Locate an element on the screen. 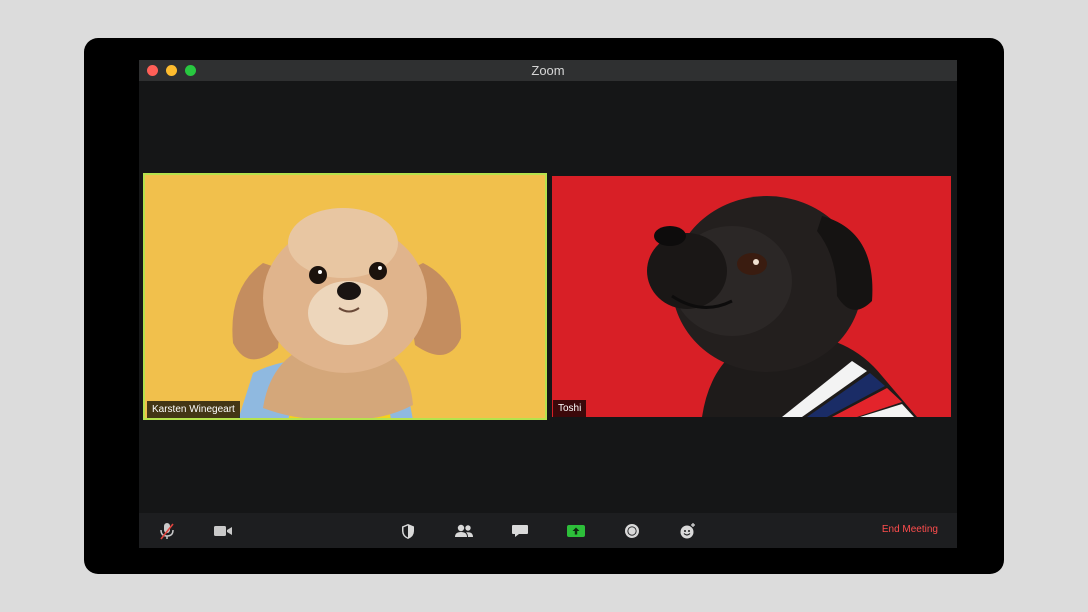 This screenshot has height=612, width=1088. reactions-icon is located at coordinates (687, 531).